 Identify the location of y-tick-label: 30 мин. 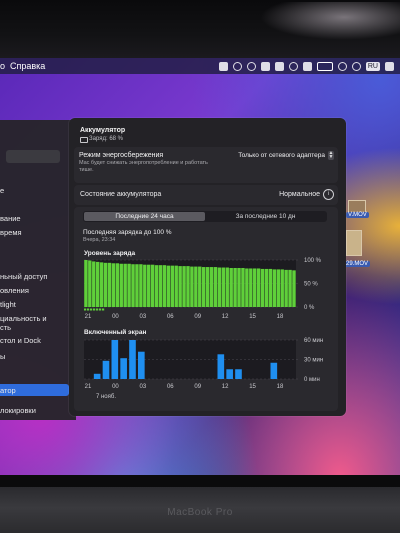
(313, 361).